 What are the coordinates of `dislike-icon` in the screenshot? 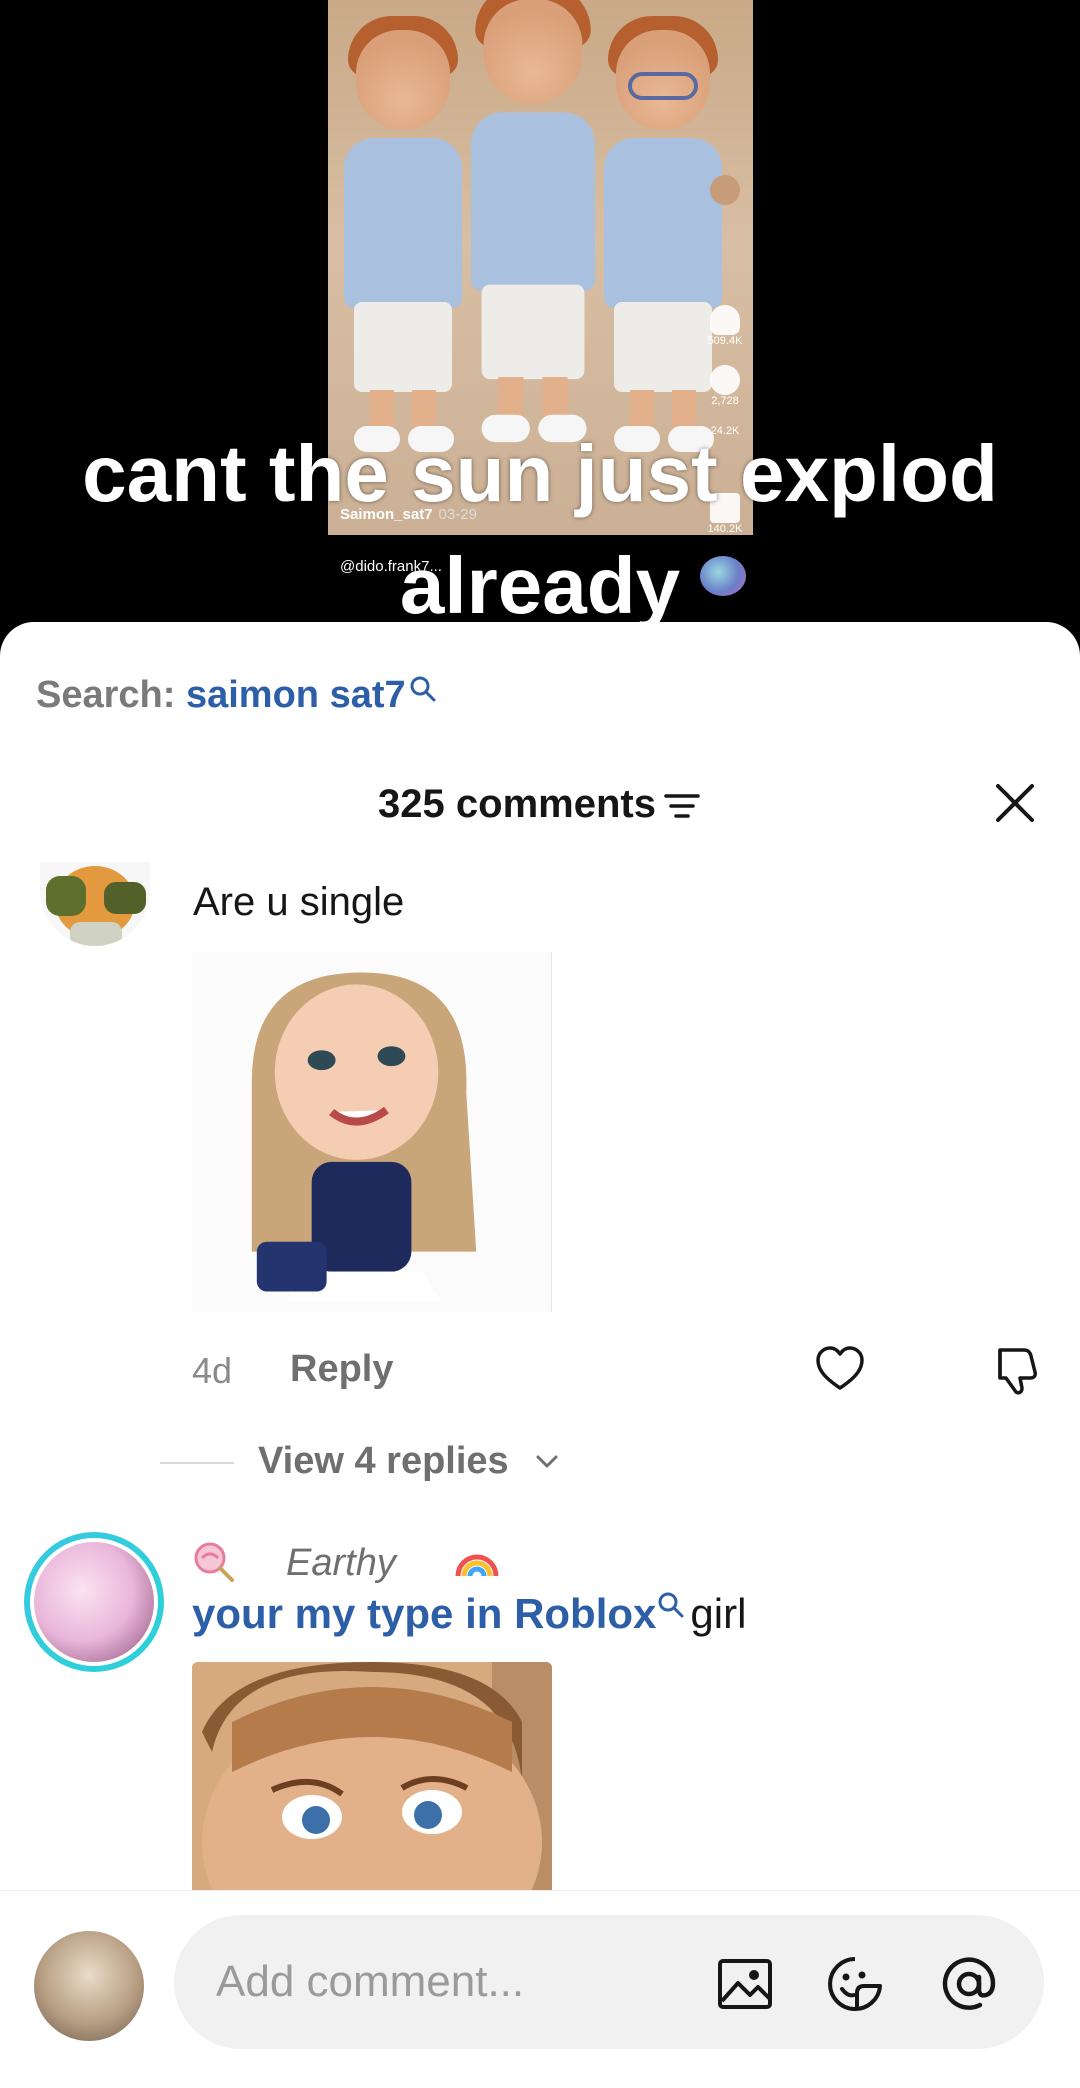 It's located at (1014, 1370).